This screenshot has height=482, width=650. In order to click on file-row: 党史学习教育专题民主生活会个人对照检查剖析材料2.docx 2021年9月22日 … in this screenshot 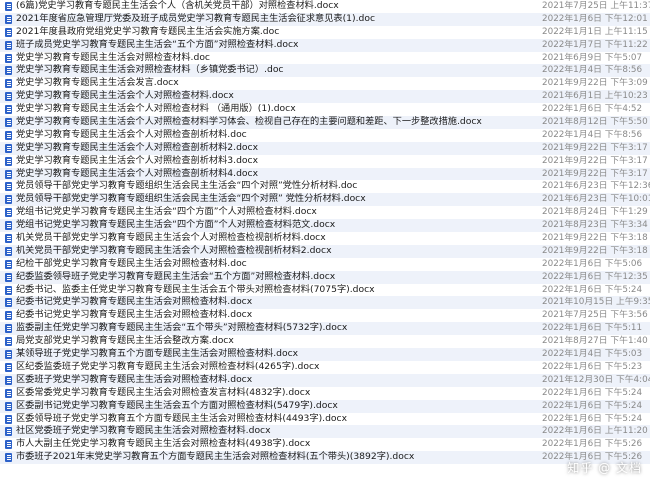, I will do `click(325, 148)`.